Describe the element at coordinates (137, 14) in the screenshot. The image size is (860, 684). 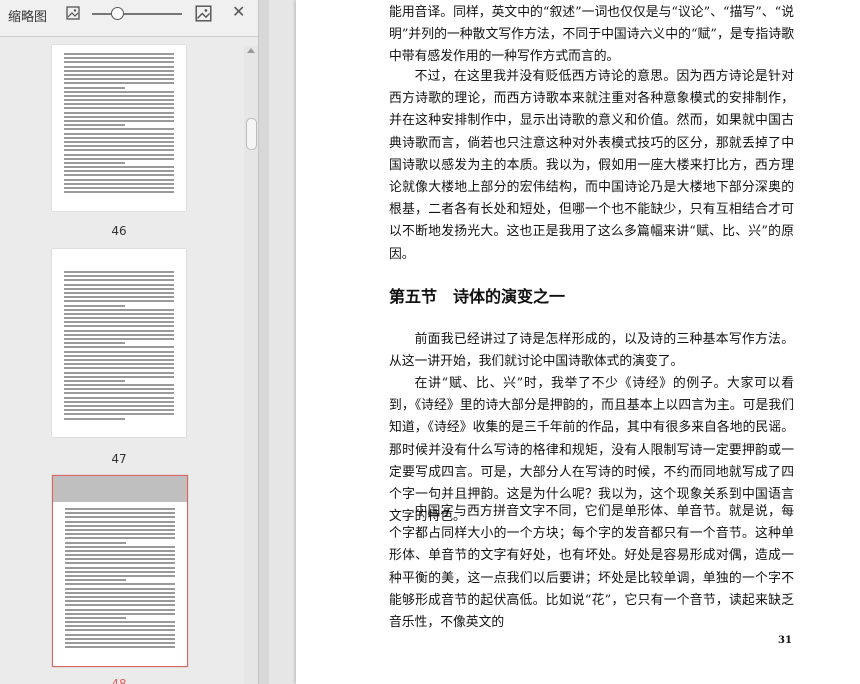
I see `zoom-slider-track` at that location.